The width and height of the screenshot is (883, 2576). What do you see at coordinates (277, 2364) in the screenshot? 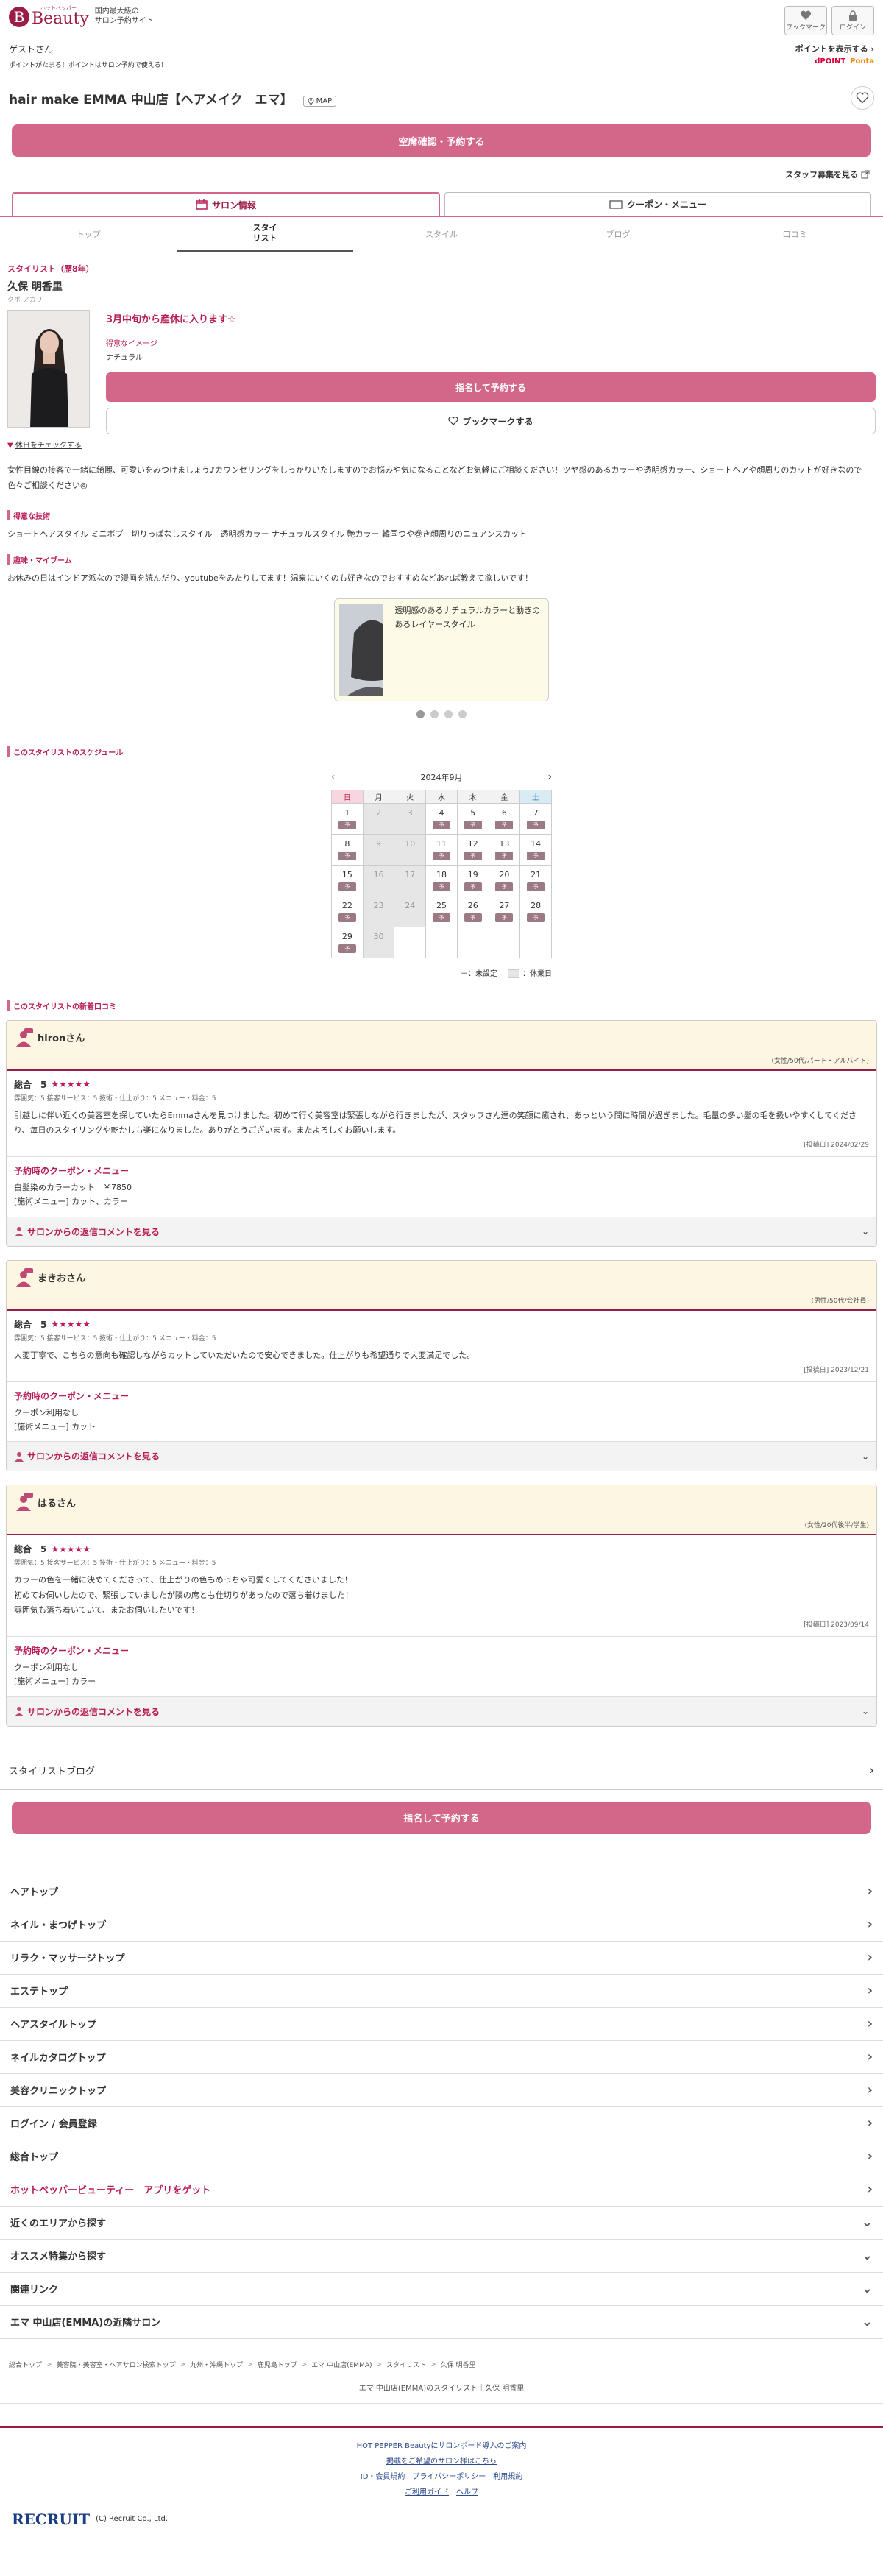
I see `breadcrumb-item: 鹿児島トップ` at bounding box center [277, 2364].